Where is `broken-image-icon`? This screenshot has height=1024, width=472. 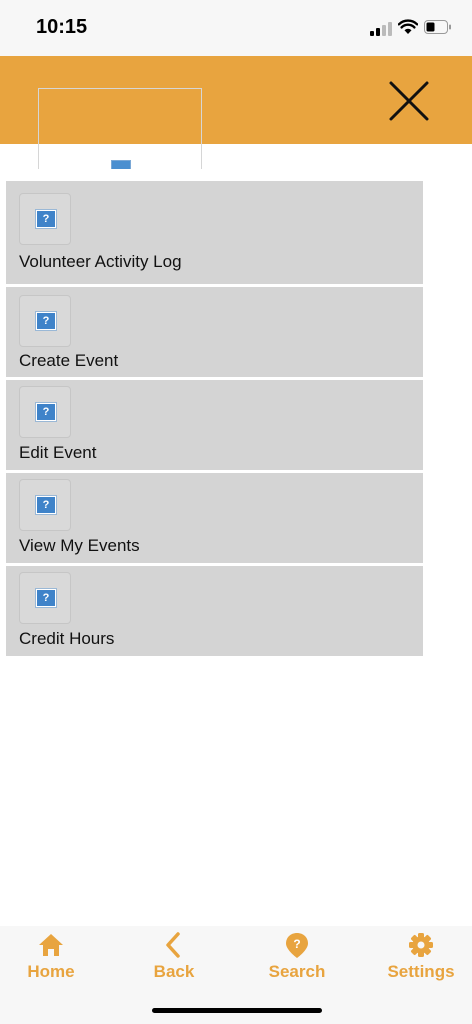 broken-image-icon is located at coordinates (121, 164).